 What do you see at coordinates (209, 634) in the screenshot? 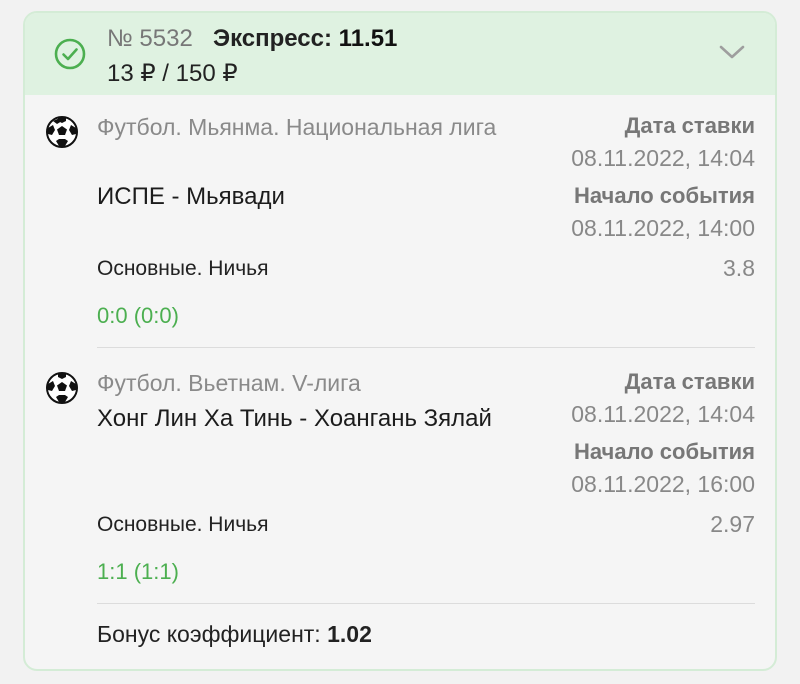
I see `bonus-label: Бонус коэффициент:` at bounding box center [209, 634].